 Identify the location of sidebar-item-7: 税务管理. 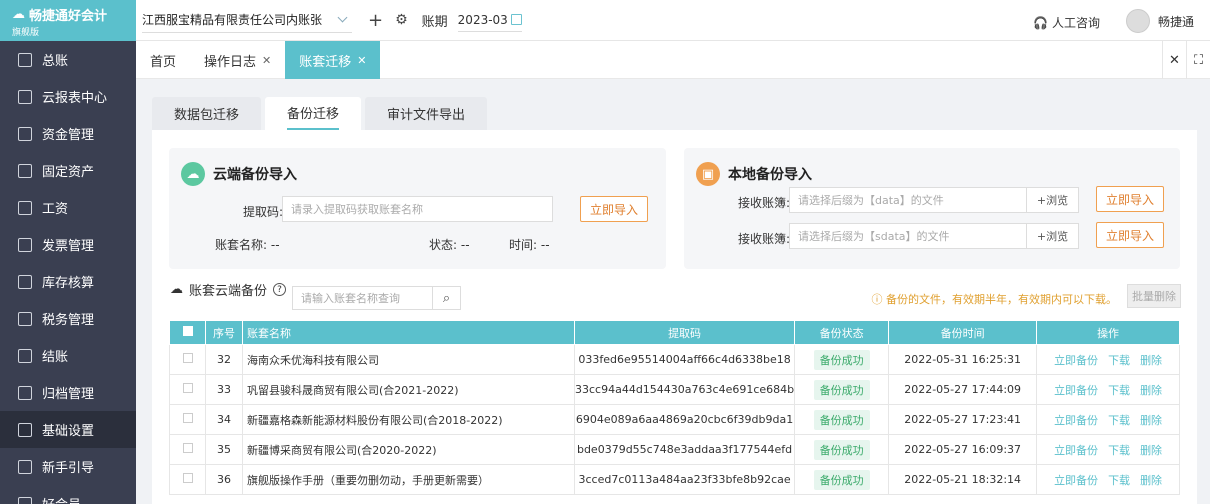
(68, 318).